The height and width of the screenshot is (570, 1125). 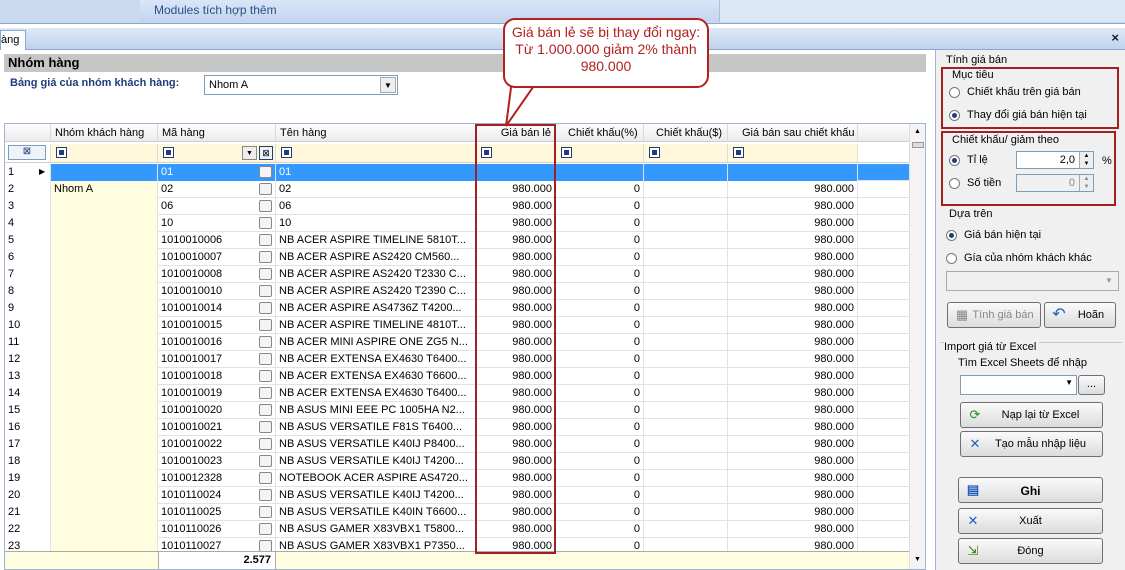 I want to click on radio-gia-hien-tai, so click(x=951, y=235).